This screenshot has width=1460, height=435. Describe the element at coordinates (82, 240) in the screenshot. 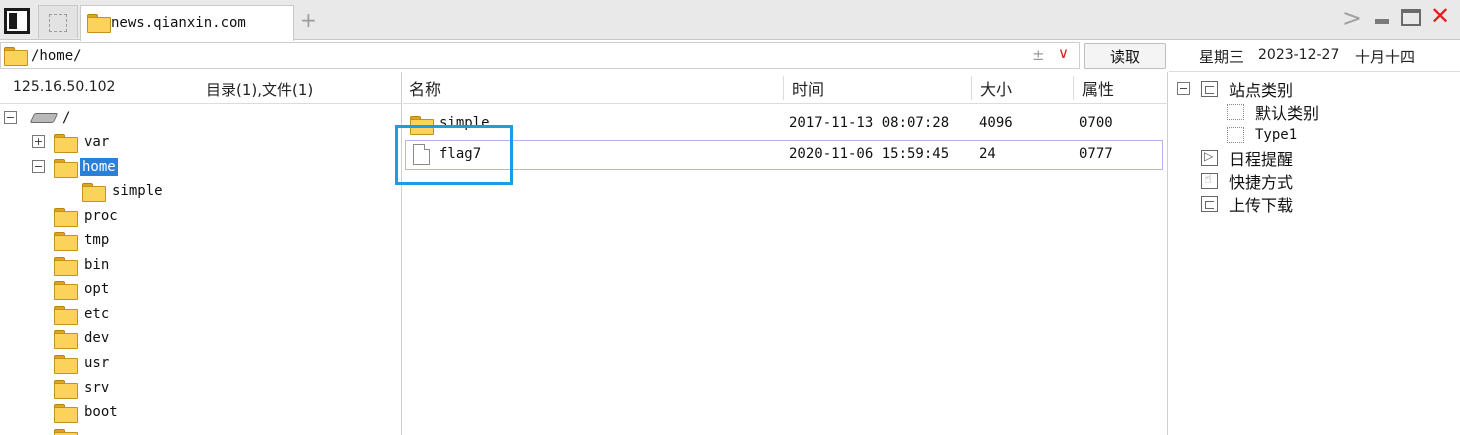

I see `tree-item-tmp: tmp` at that location.